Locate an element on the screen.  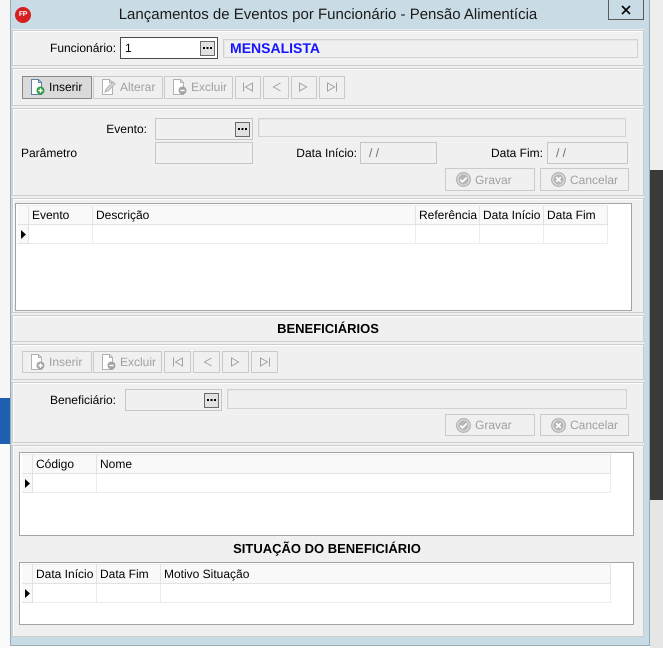
previous-icon is located at coordinates (276, 87).